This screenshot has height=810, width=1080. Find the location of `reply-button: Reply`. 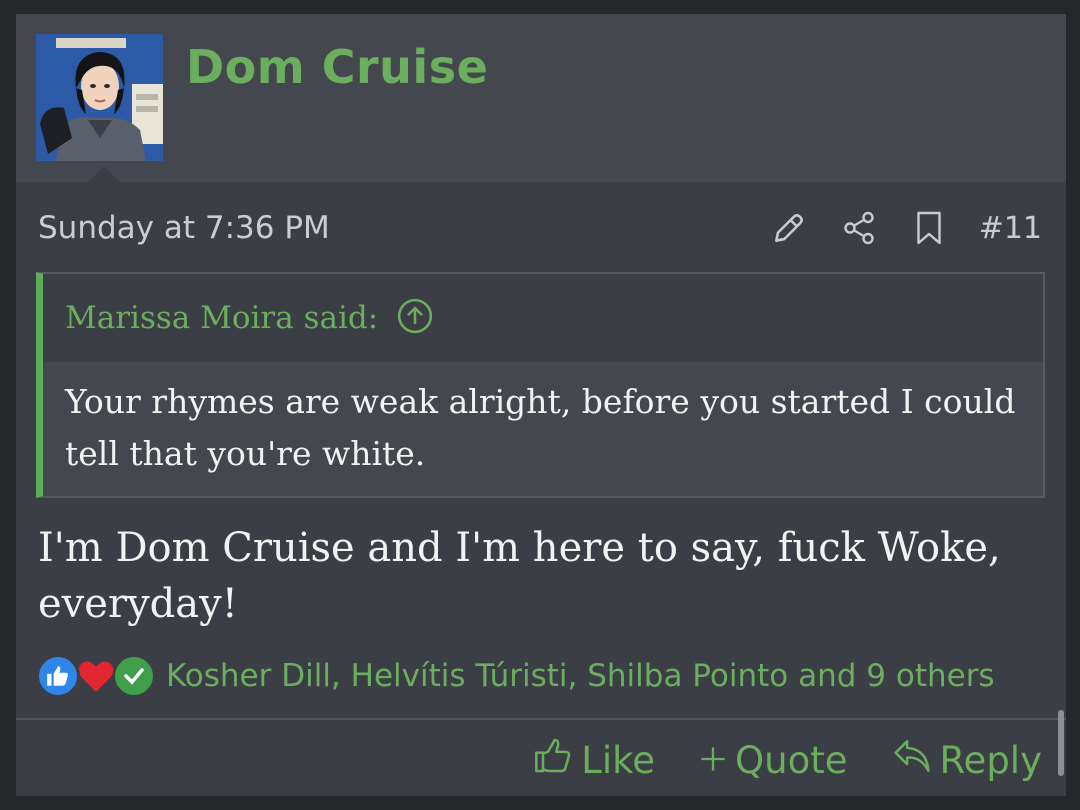

reply-button: Reply is located at coordinates (967, 760).